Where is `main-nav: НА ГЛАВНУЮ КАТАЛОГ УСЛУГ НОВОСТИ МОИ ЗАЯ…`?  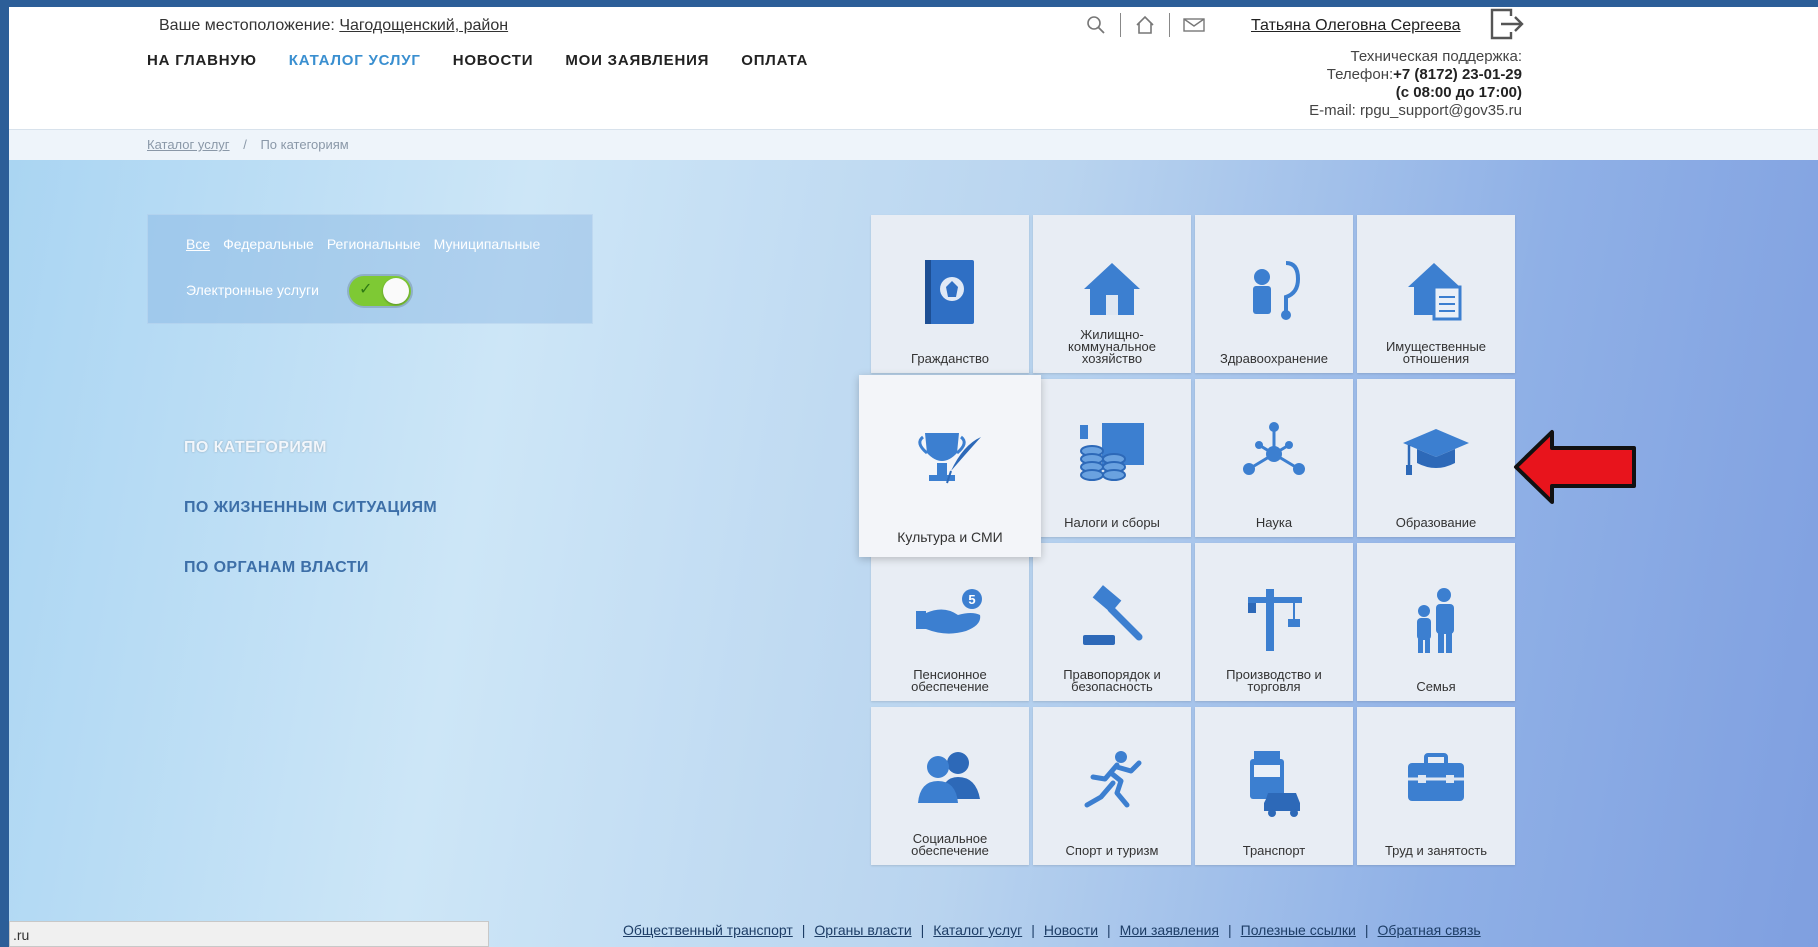 main-nav: НА ГЛАВНУЮ КАТАЛОГ УСЛУГ НОВОСТИ МОИ ЗАЯ… is located at coordinates (493, 60).